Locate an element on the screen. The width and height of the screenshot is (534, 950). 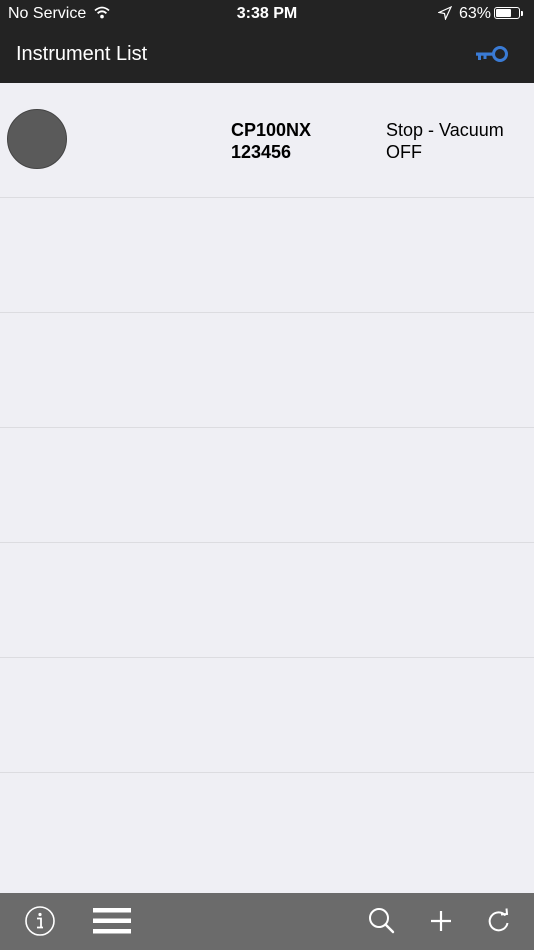
page-title: Instrument List is located at coordinates (82, 54).